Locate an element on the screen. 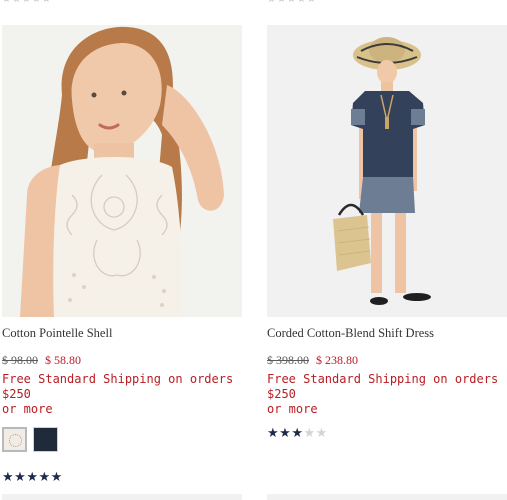  previous-row-rating-left: ★★★★★ is located at coordinates (27, 2).